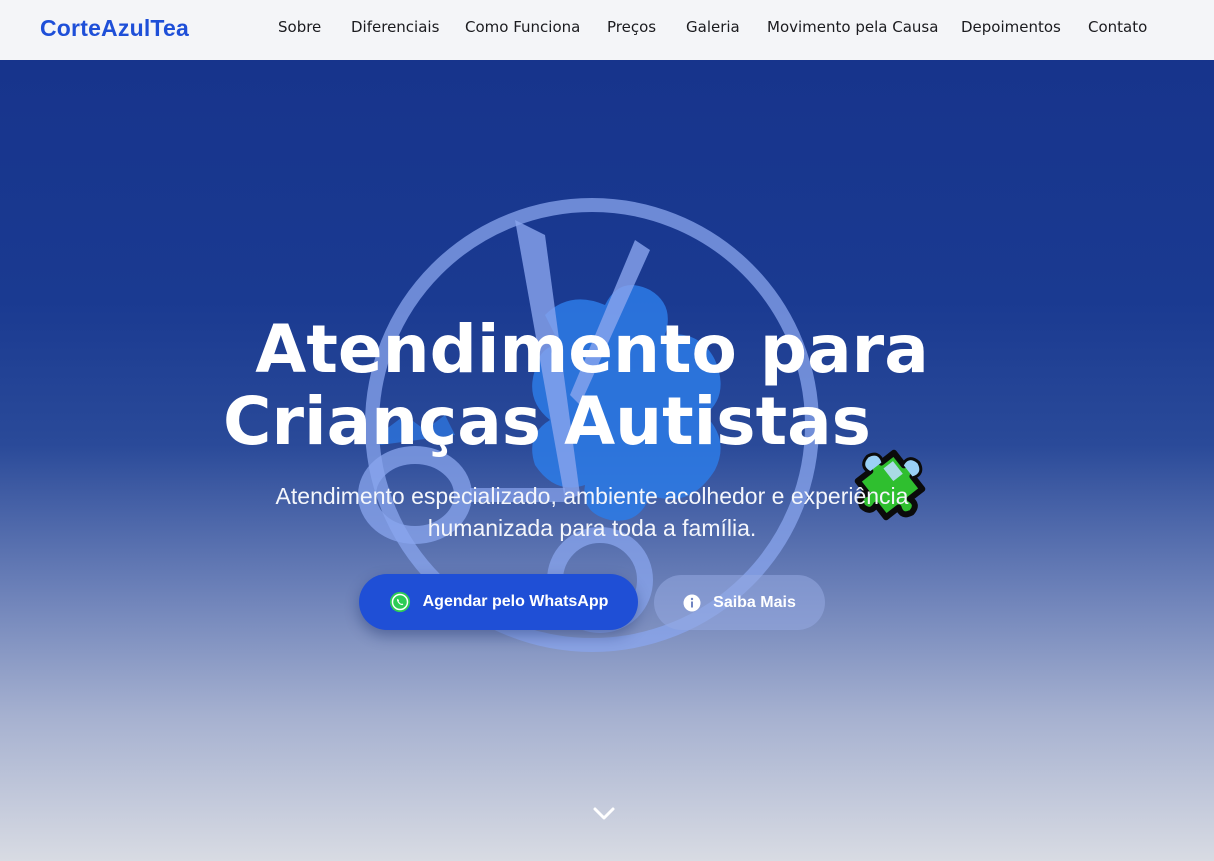  What do you see at coordinates (1117, 27) in the screenshot?
I see `nav-link-contato: Contato` at bounding box center [1117, 27].